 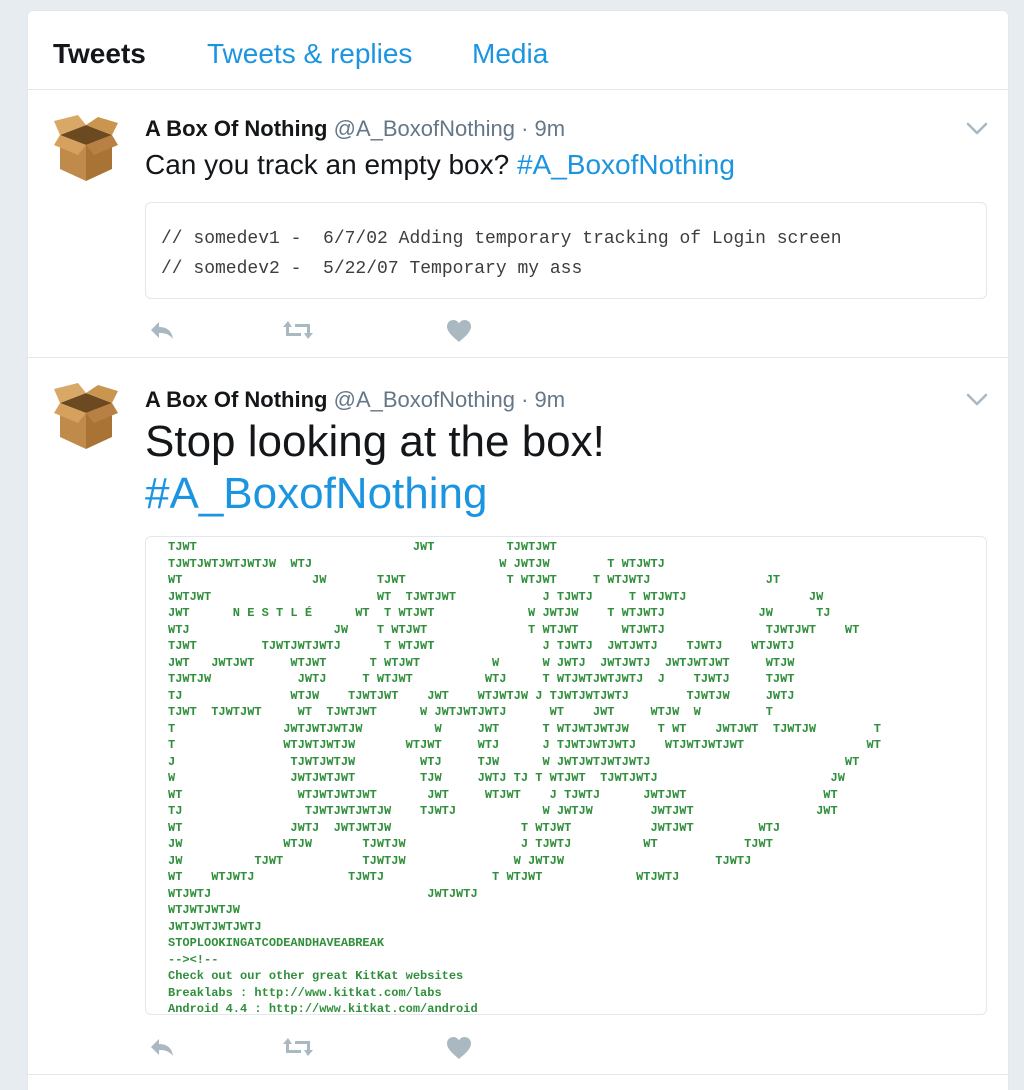 What do you see at coordinates (514, 629) in the screenshot?
I see `ascii-line: WTJ JW T WTJWT T WTJWT WTJWTJ TJWTJWT WT` at bounding box center [514, 629].